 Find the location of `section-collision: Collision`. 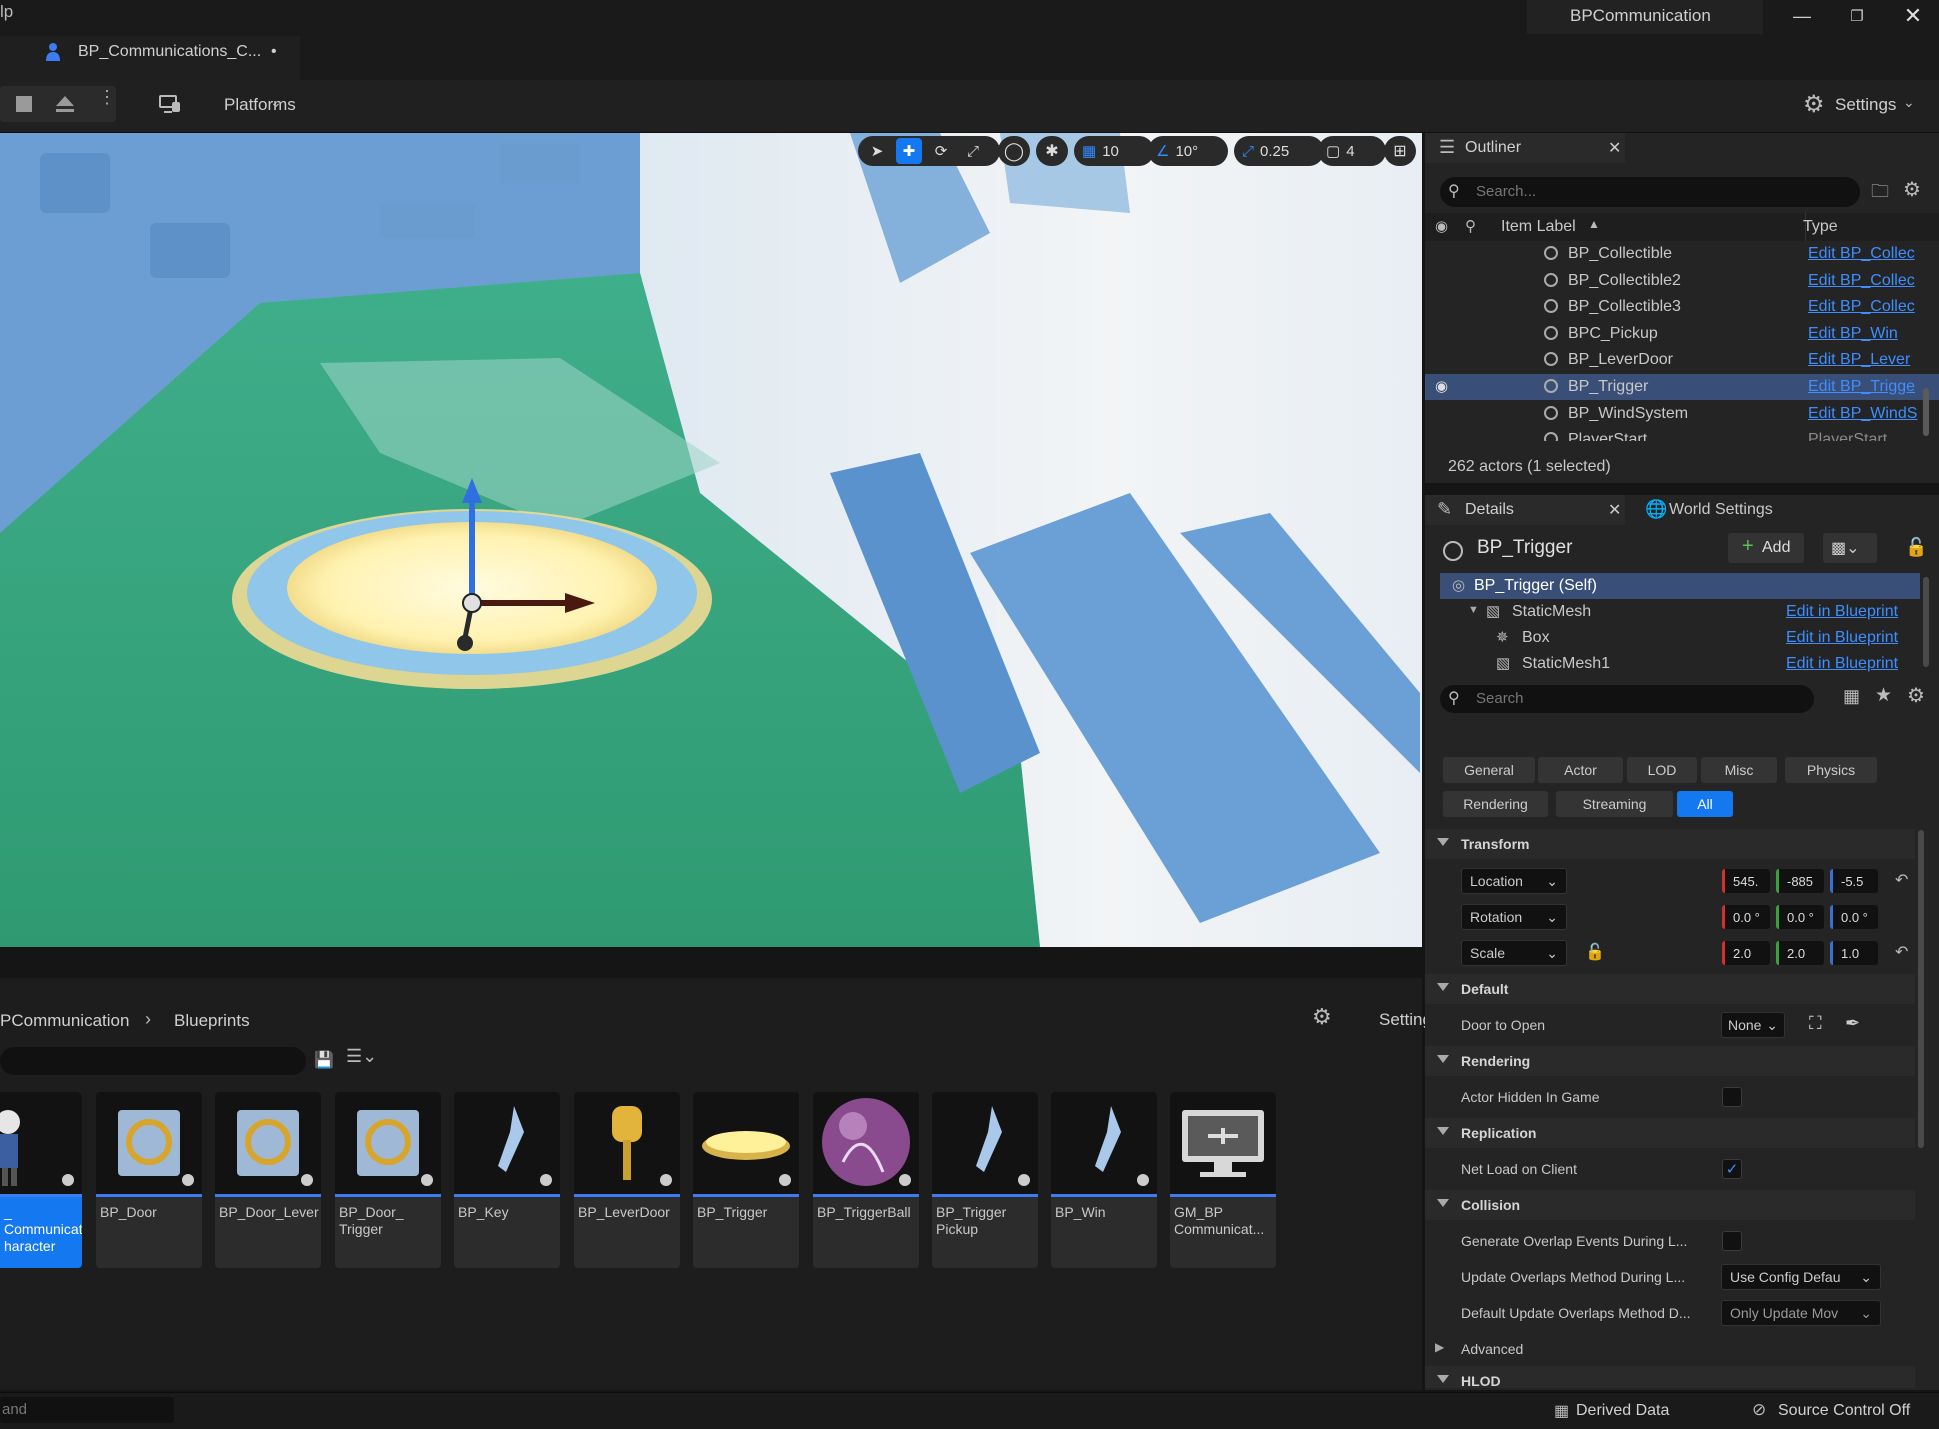

section-collision: Collision is located at coordinates (1670, 1205).